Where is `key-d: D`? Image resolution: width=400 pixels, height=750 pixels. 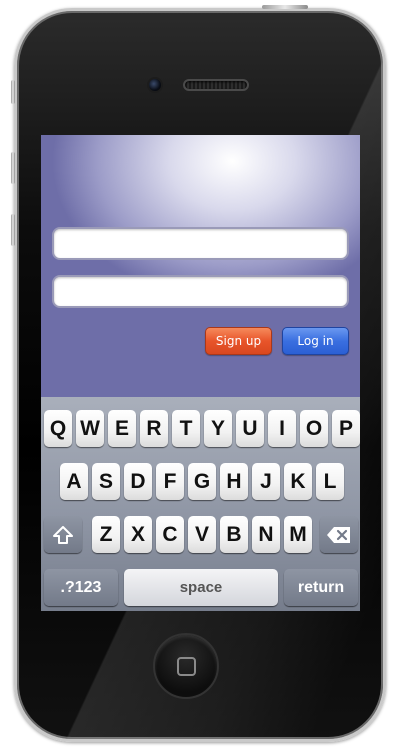
key-d: D is located at coordinates (138, 481).